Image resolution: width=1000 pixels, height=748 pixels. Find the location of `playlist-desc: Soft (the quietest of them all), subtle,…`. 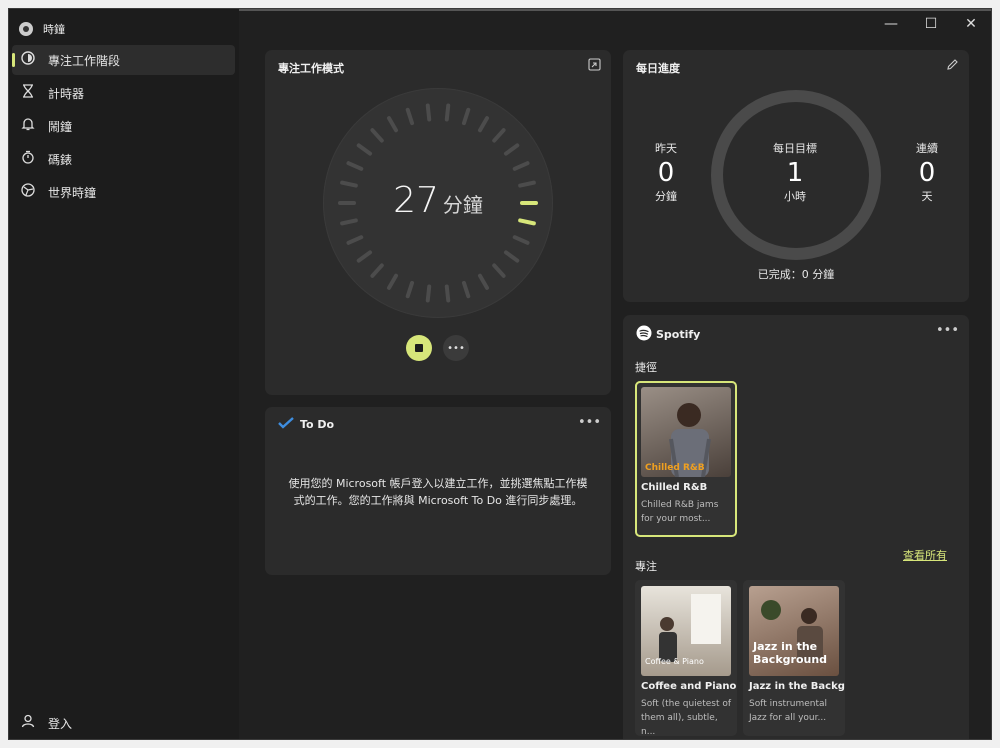

playlist-desc: Soft (the quietest of them all), subtle,… is located at coordinates (686, 717).